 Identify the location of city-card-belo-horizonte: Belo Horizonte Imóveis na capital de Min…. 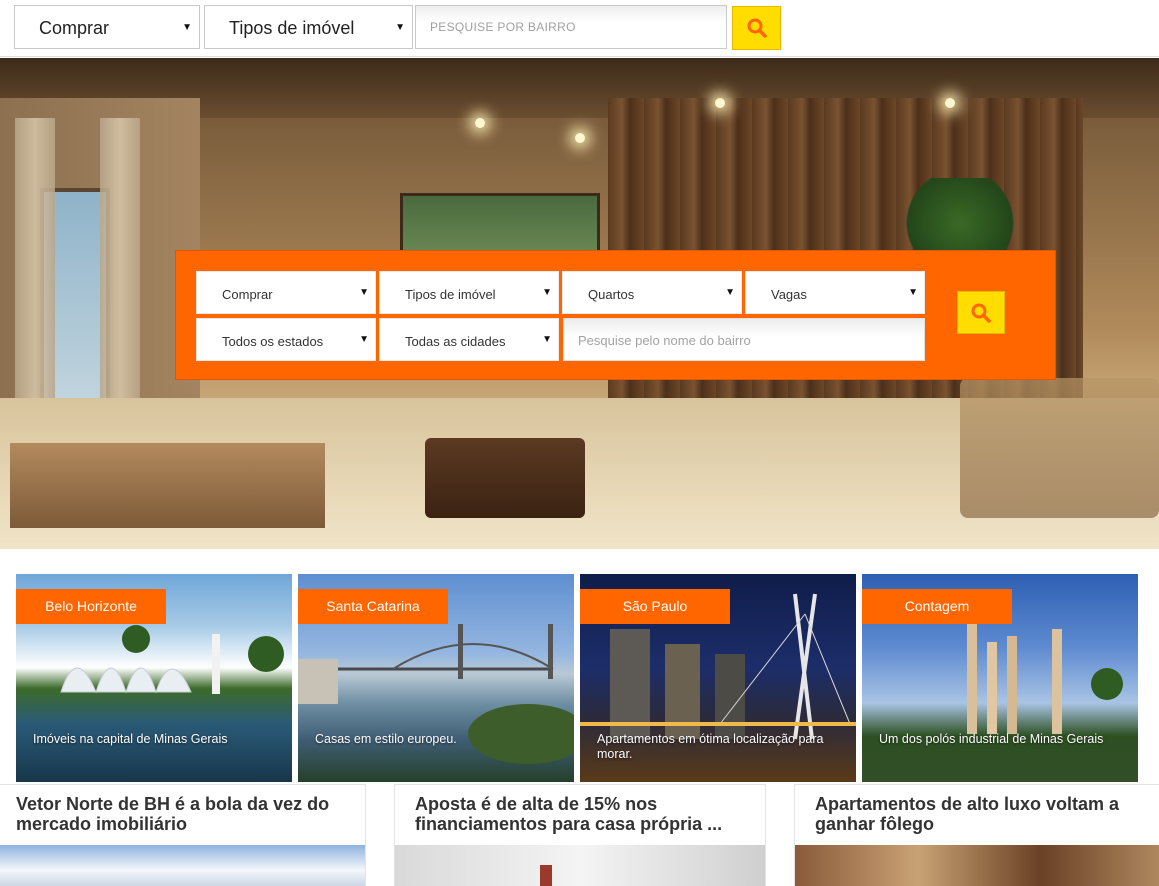
(154, 678).